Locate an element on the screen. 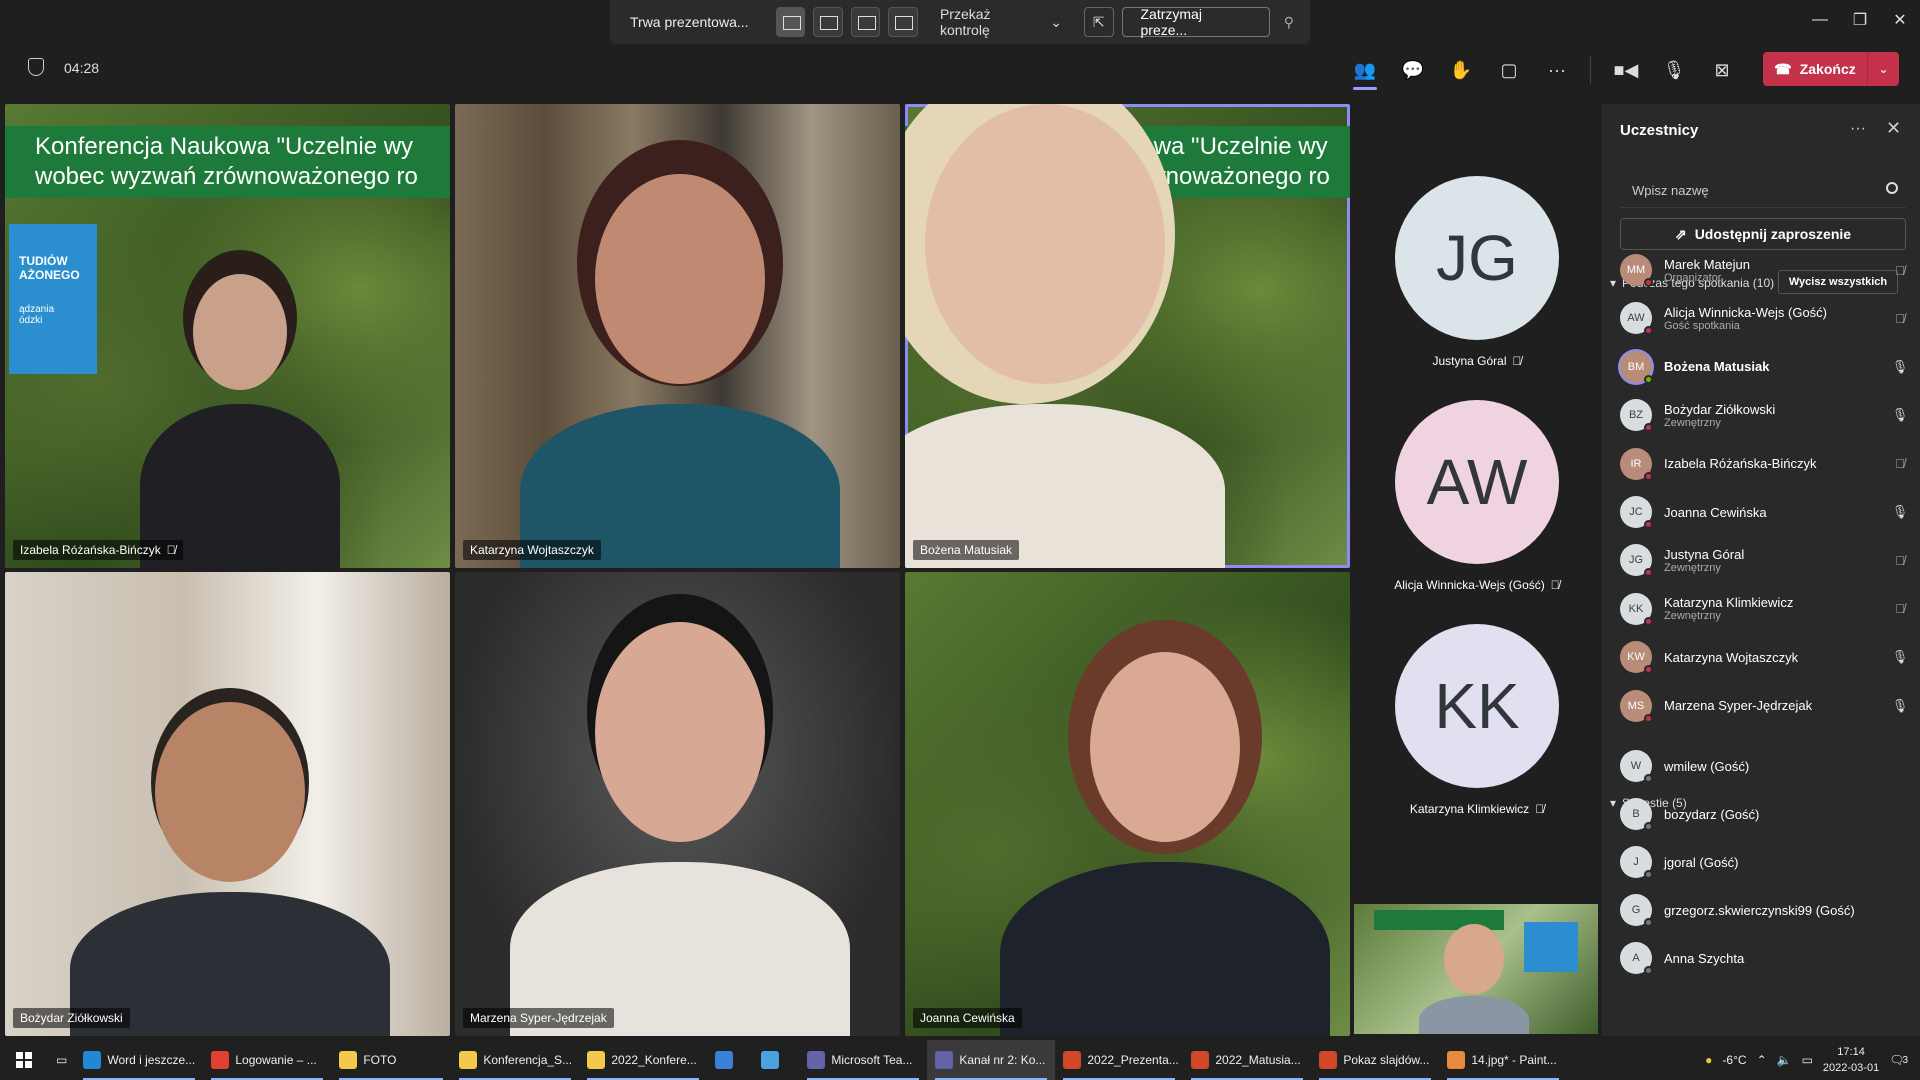  share-invite-label: Udostępnij zaproszenie is located at coordinates (1773, 234).